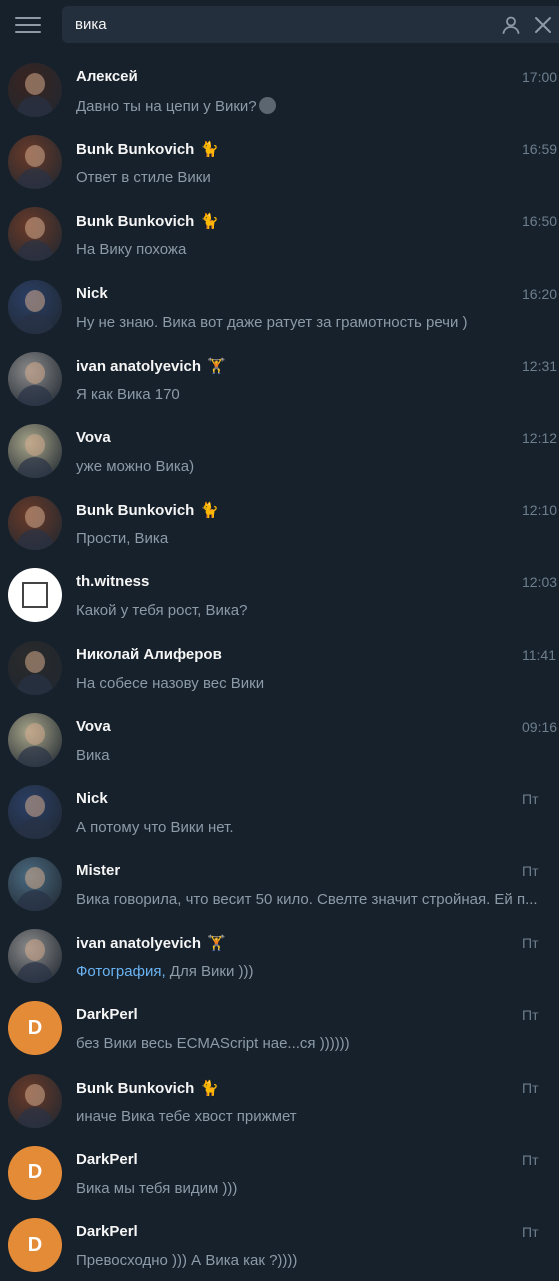 The height and width of the screenshot is (1281, 559). What do you see at coordinates (316, 249) in the screenshot?
I see `message-preview: На Вику похожа` at bounding box center [316, 249].